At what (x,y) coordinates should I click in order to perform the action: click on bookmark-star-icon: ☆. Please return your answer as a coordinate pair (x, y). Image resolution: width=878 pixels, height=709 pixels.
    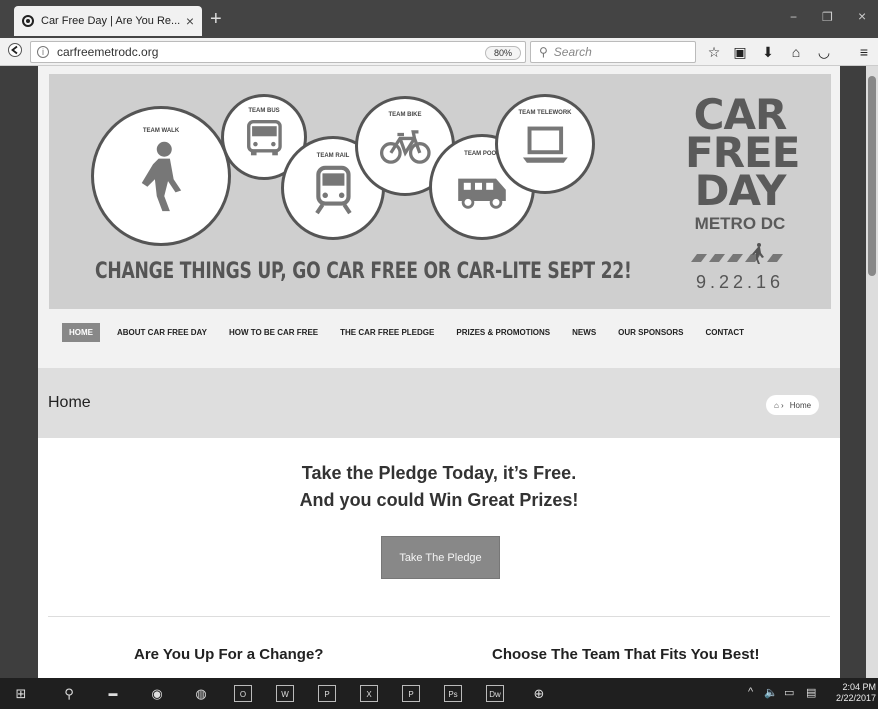
    Looking at the image, I should click on (714, 52).